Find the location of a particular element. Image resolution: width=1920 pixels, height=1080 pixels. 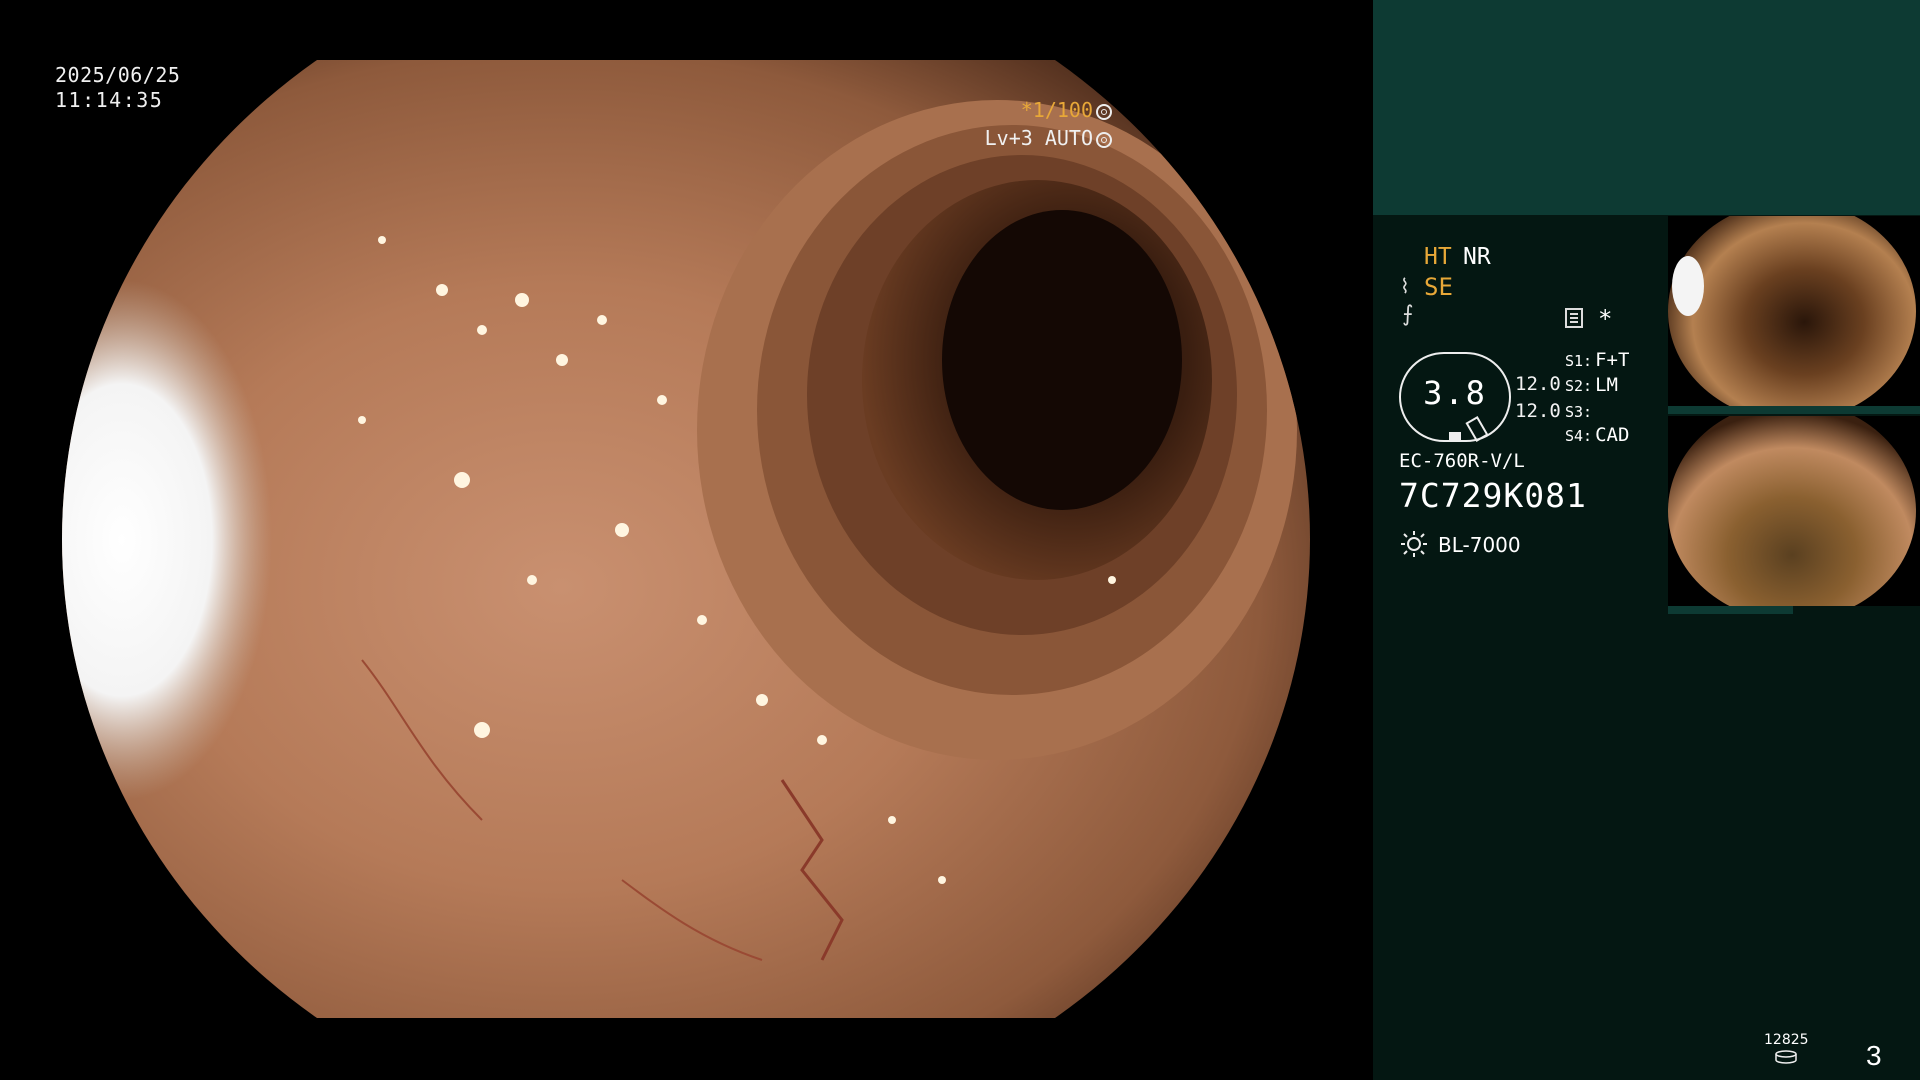

level-readout: Lv+3 AUTO is located at coordinates (1048, 138).